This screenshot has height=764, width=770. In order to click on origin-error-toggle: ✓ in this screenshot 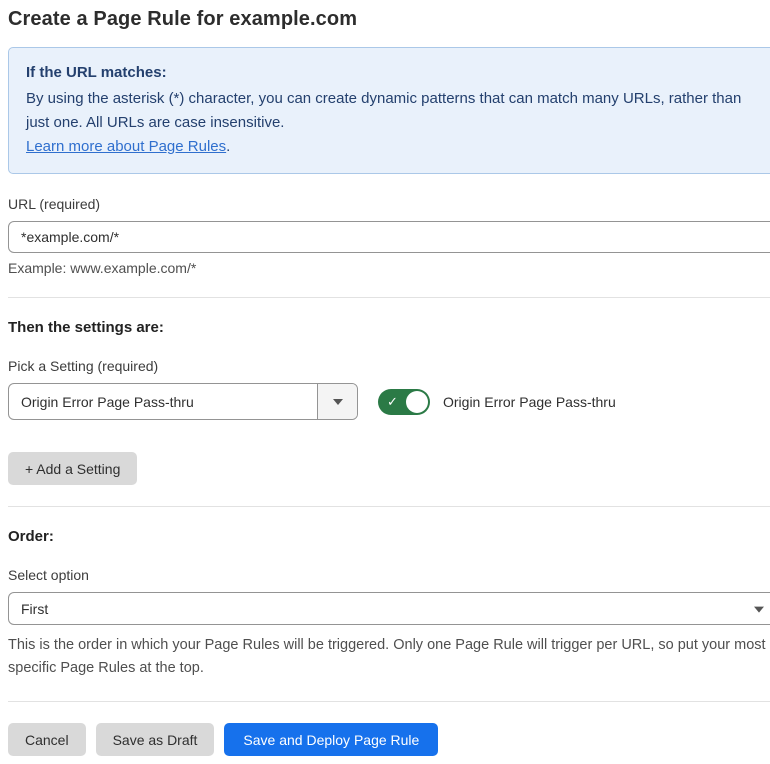, I will do `click(404, 401)`.